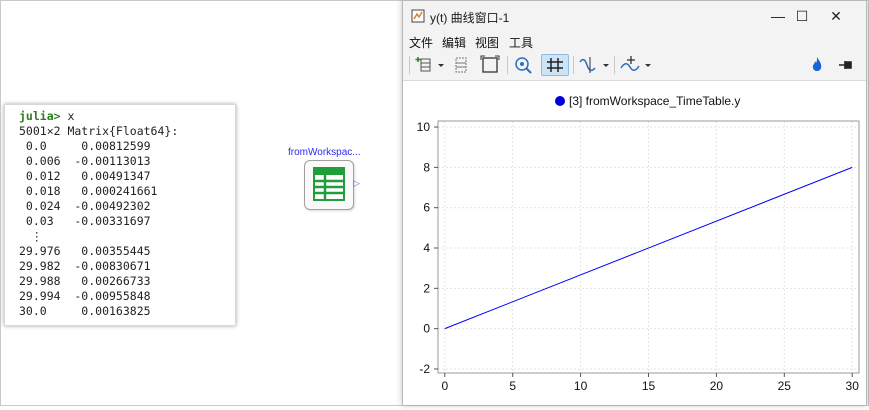 The width and height of the screenshot is (869, 410). Describe the element at coordinates (802, 16) in the screenshot. I see `maximize-button: ☐` at that location.